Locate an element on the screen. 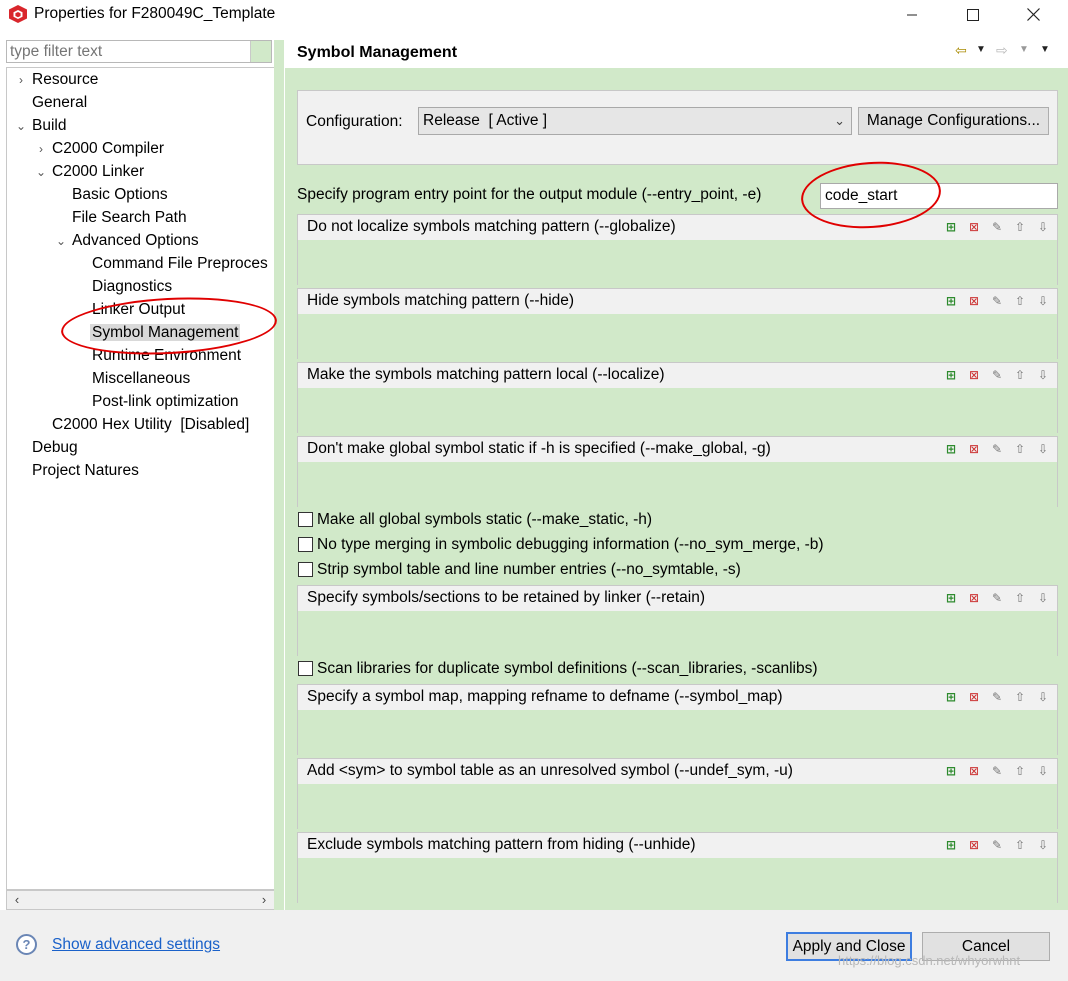 This screenshot has width=1068, height=981. tree-item-runtime-environment: Runtime Environment is located at coordinates (166, 356).